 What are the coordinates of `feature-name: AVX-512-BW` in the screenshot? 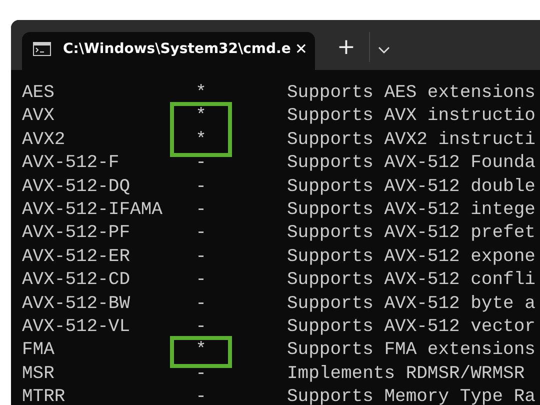 It's located at (76, 304).